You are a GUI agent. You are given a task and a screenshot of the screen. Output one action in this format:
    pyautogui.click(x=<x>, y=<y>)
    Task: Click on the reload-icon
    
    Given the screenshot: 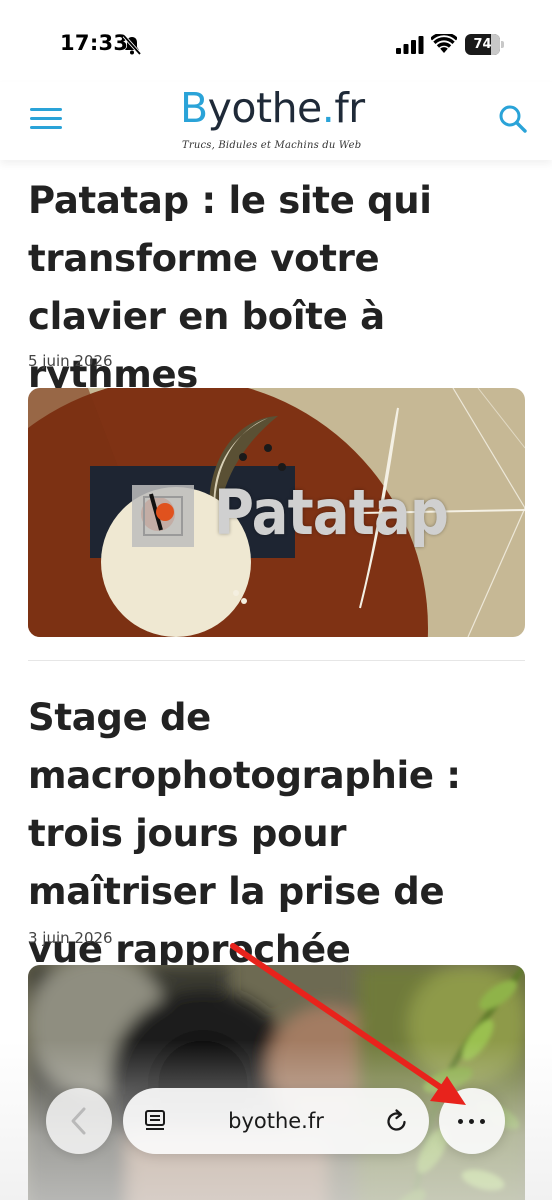 What is the action you would take?
    pyautogui.click(x=397, y=1121)
    